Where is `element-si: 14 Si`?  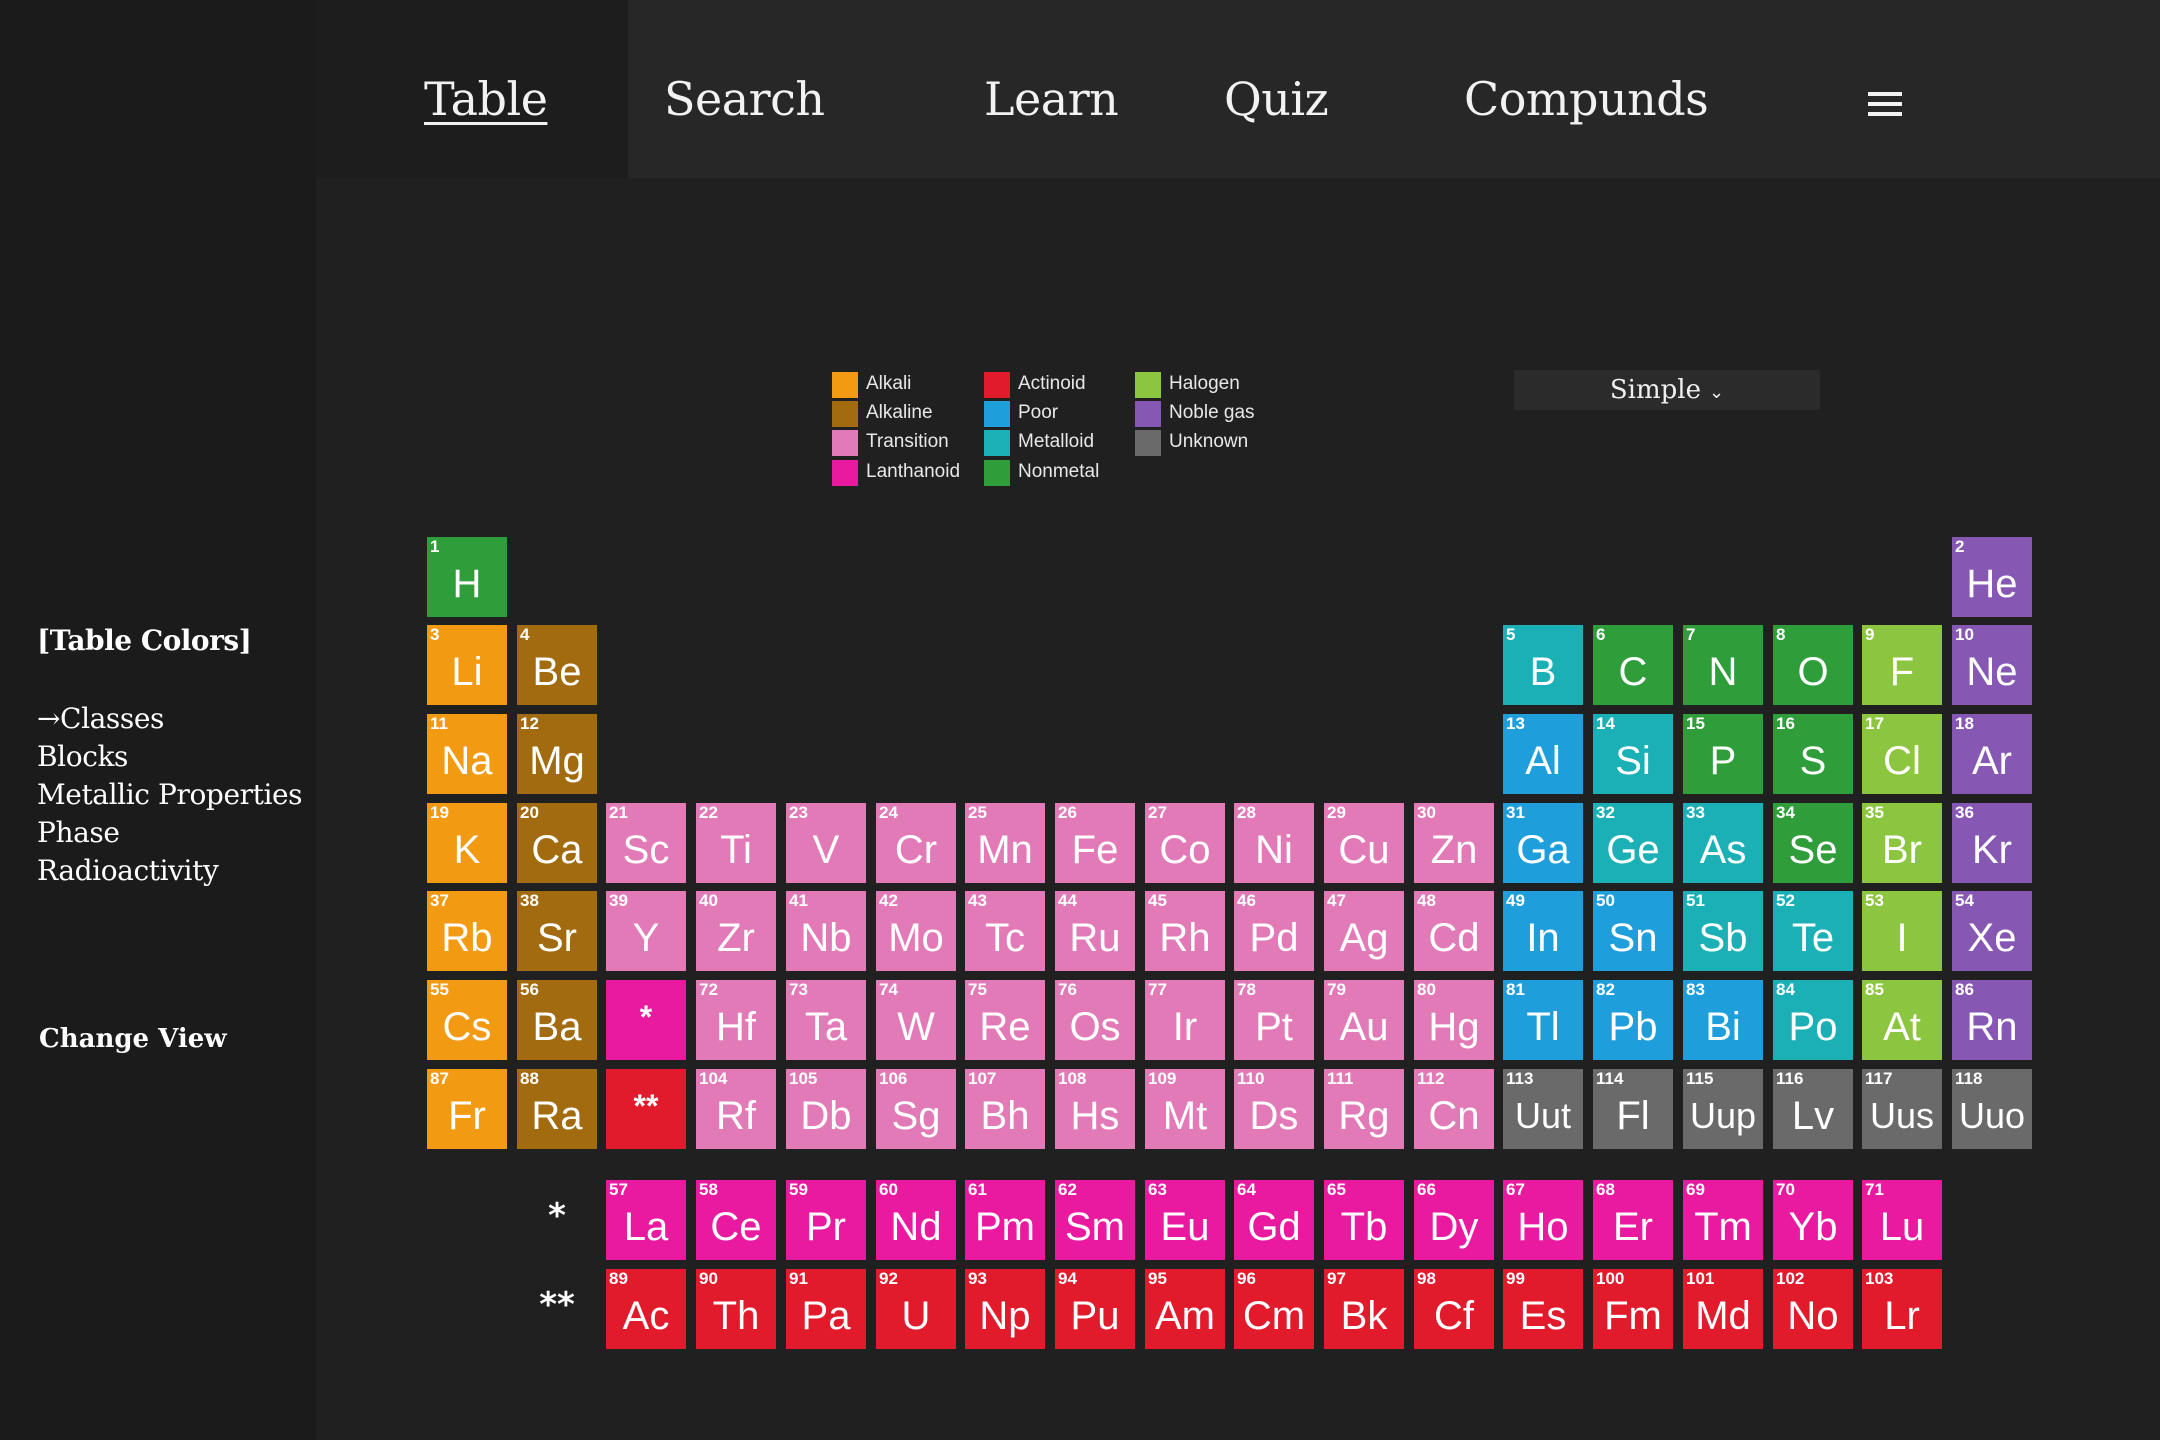
element-si: 14 Si is located at coordinates (1633, 754).